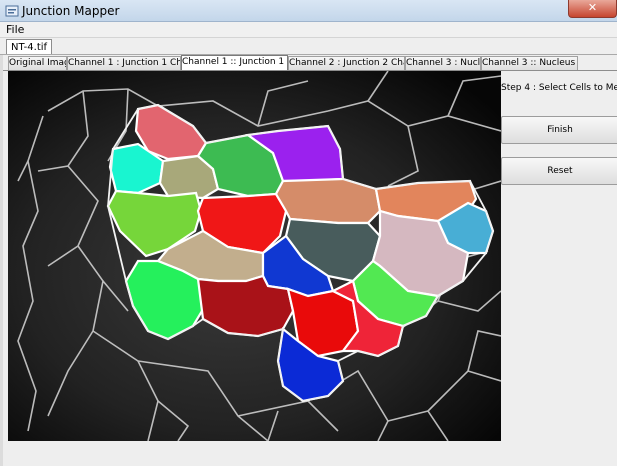 The width and height of the screenshot is (617, 466). What do you see at coordinates (124, 63) in the screenshot?
I see `tab-junction-1-channel: Channel 1 : Junction 1 Channel` at bounding box center [124, 63].